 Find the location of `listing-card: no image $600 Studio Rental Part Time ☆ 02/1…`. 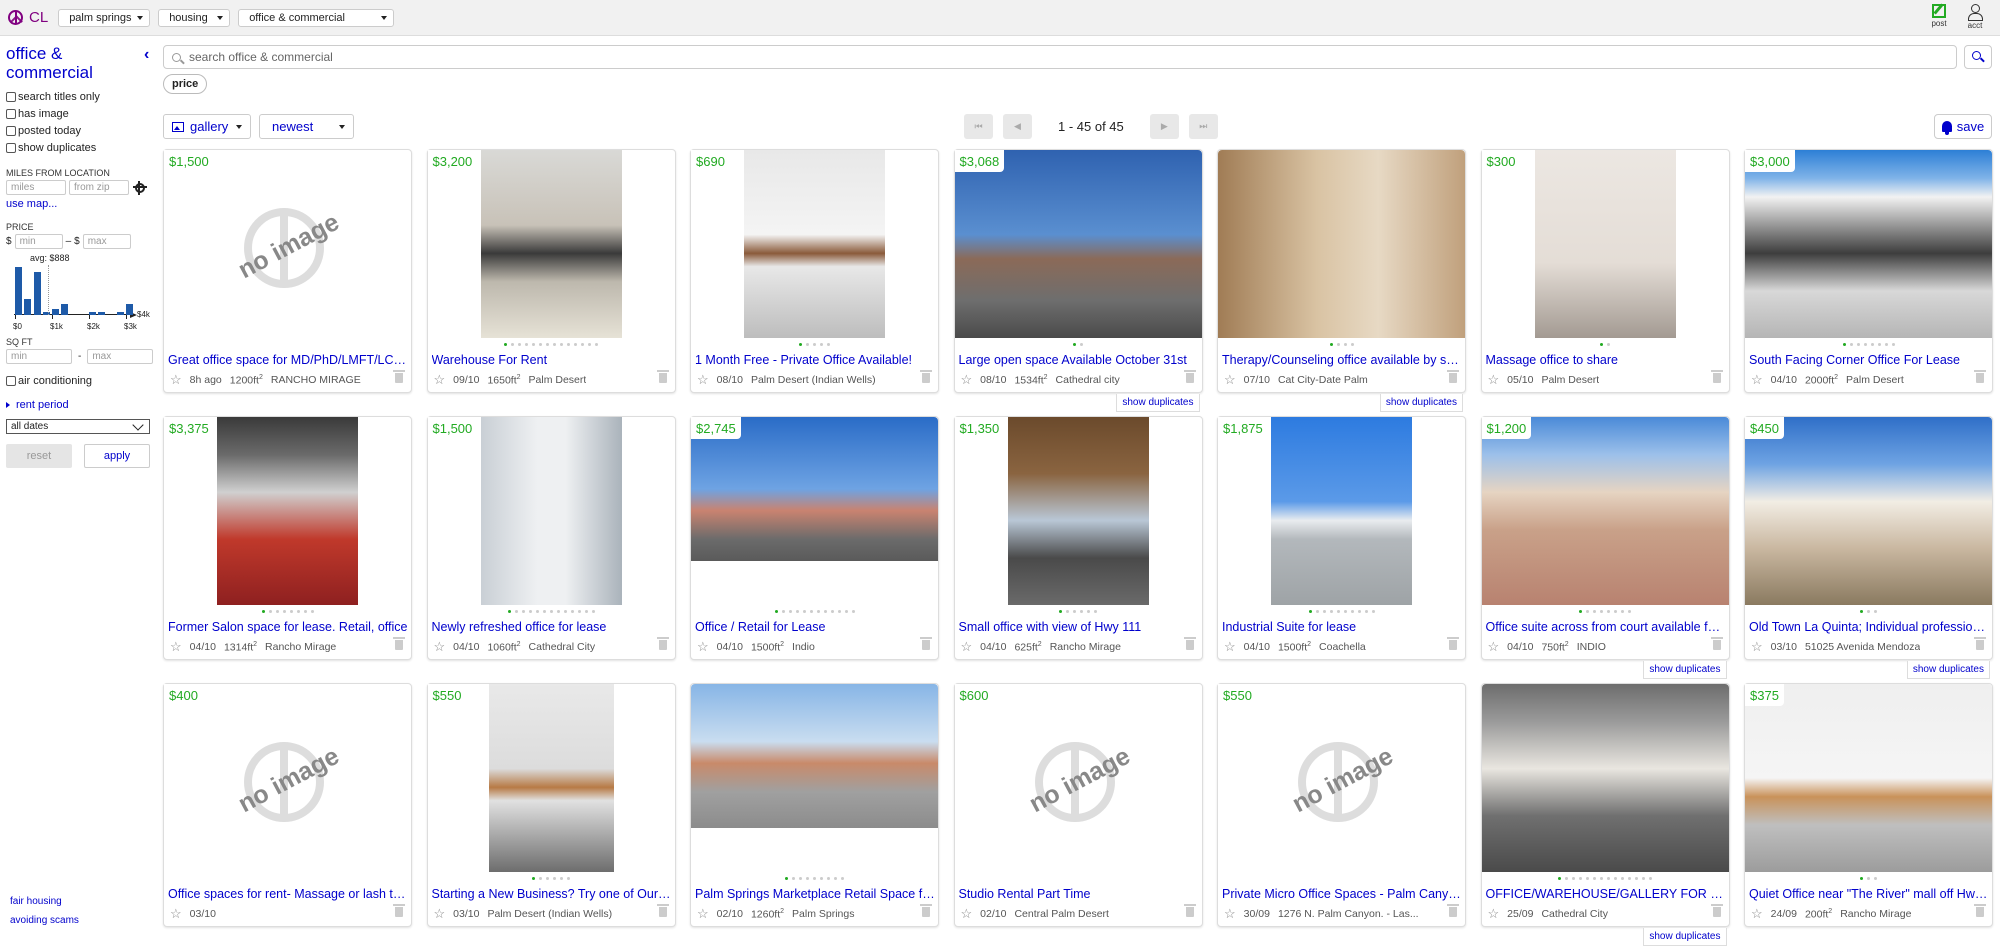

listing-card: no image $600 Studio Rental Part Time ☆ 02/1… is located at coordinates (1078, 805).